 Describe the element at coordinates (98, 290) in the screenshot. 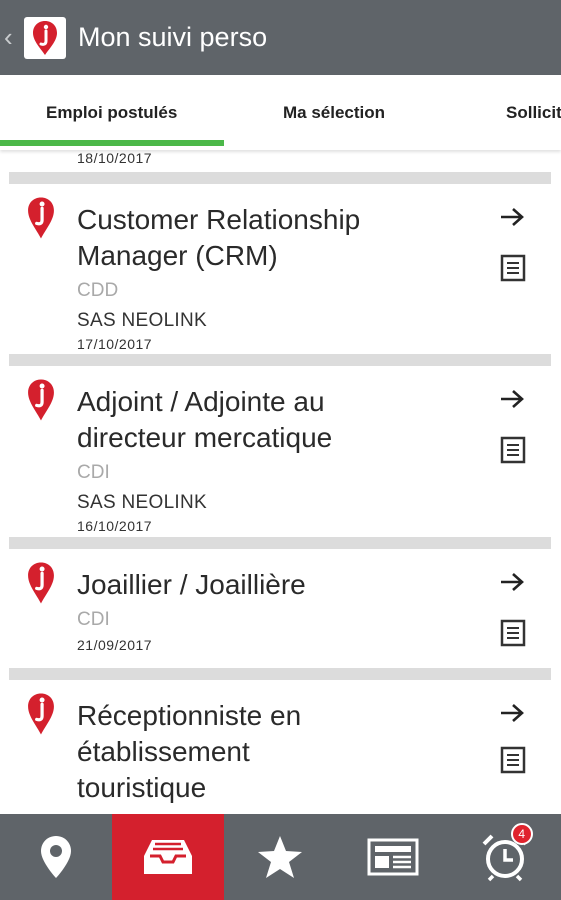

I see `job-contract-type: CDD` at that location.